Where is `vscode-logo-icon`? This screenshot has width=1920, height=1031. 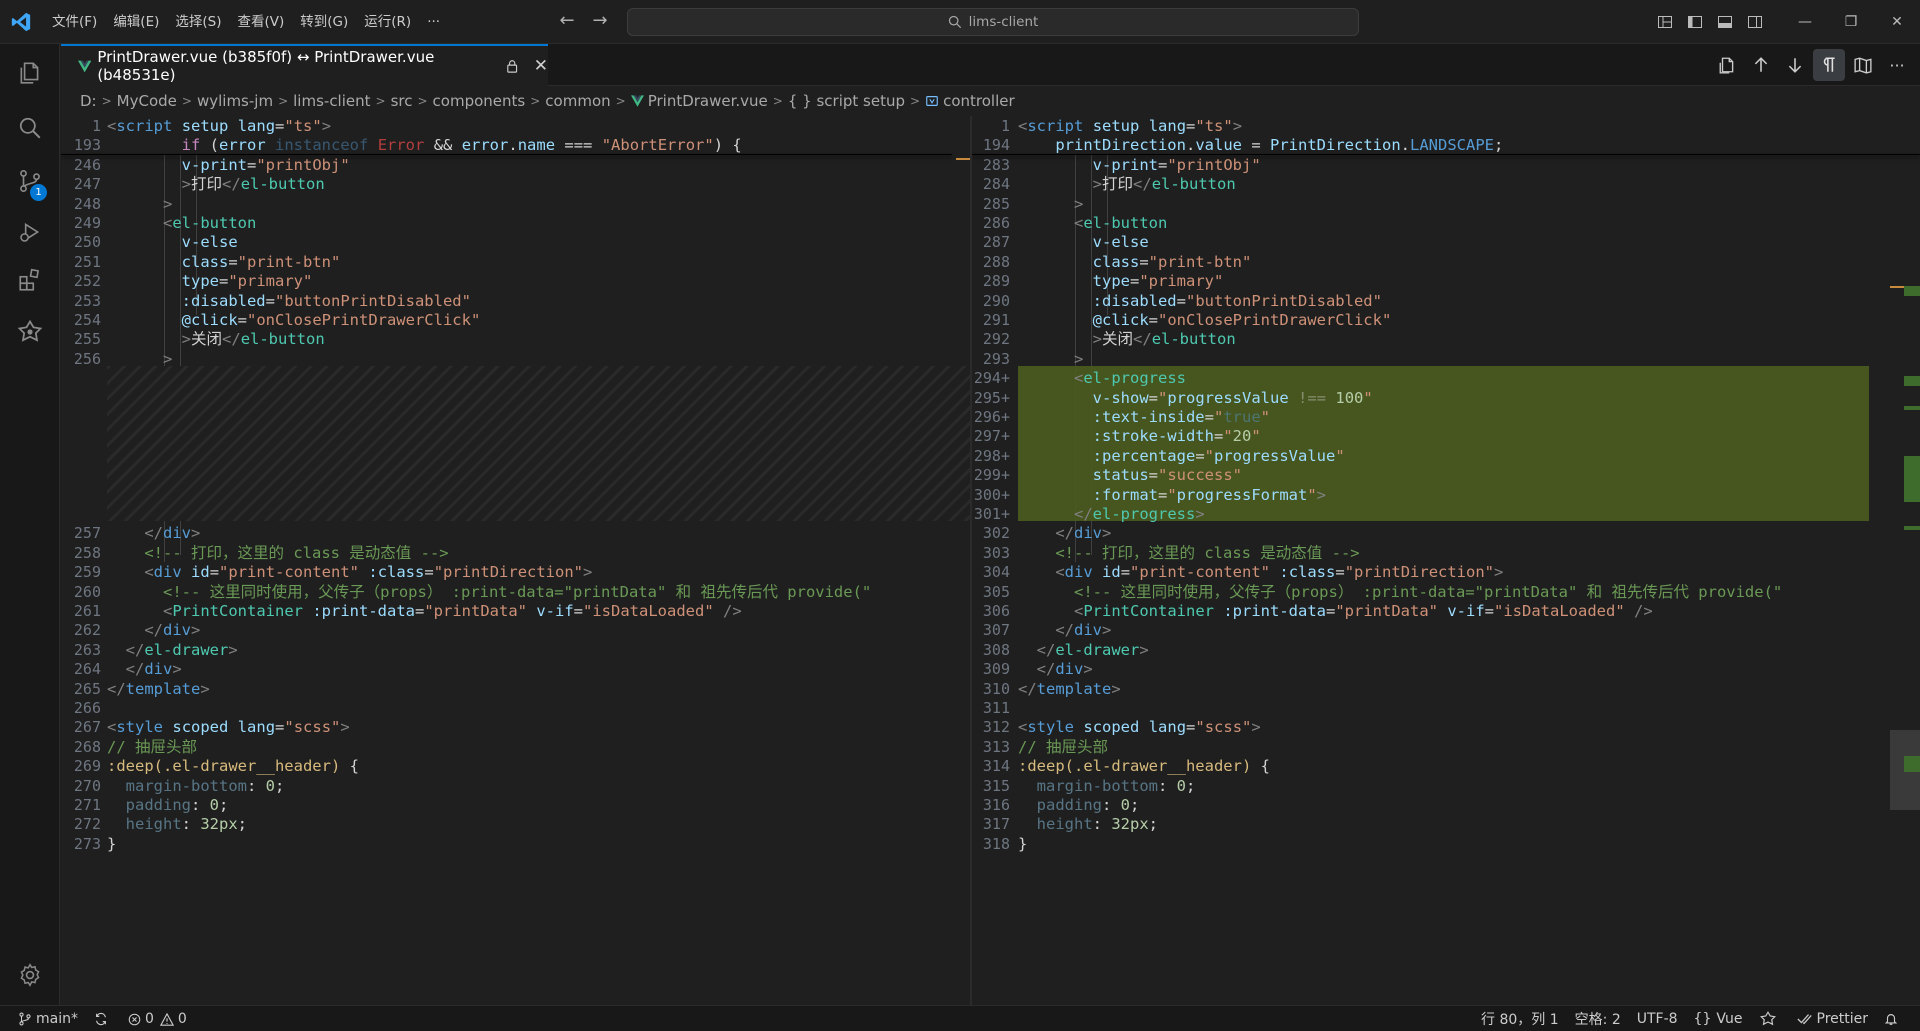 vscode-logo-icon is located at coordinates (21, 22).